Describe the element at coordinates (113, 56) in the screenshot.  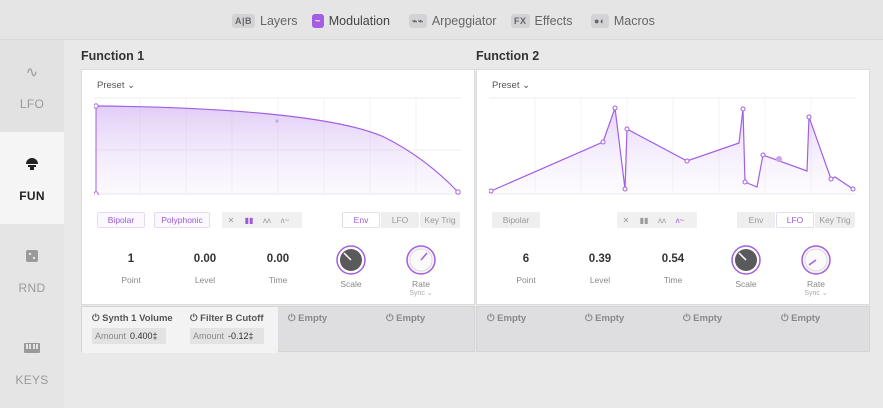
I see `function-1-title: Function 1` at that location.